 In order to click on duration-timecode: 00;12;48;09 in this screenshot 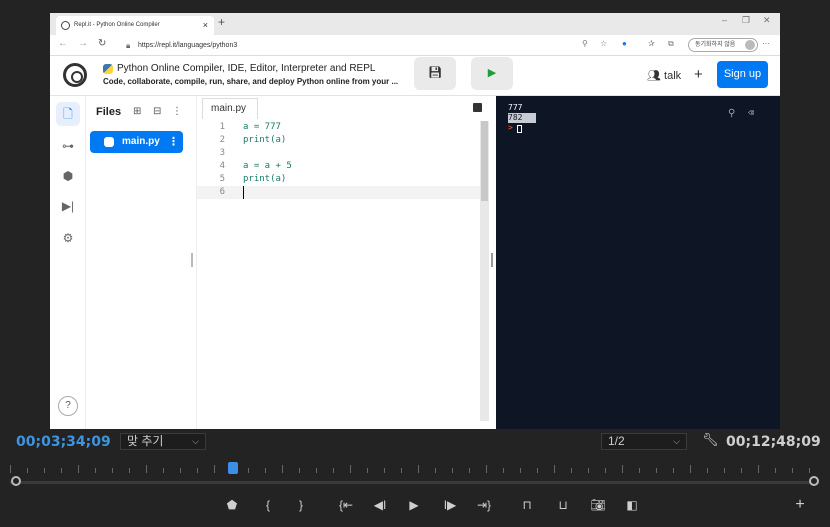, I will do `click(773, 442)`.